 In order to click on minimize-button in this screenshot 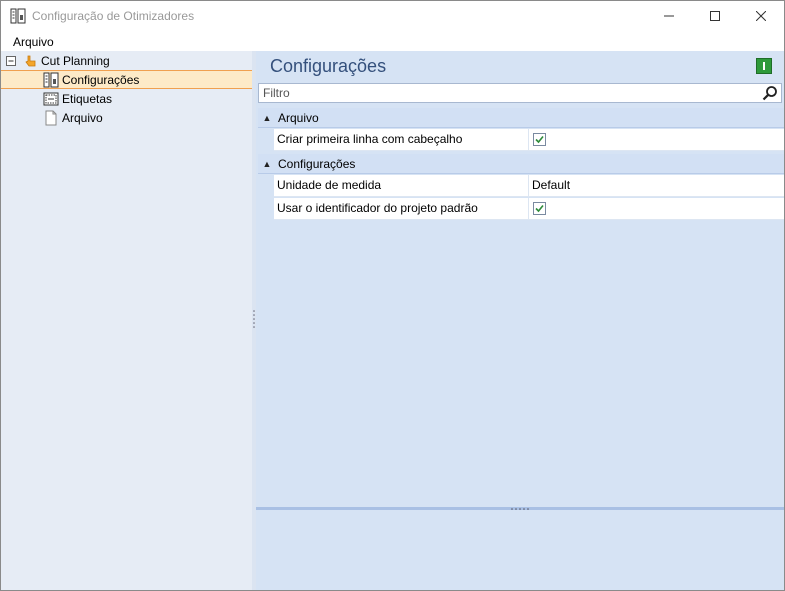, I will do `click(669, 16)`.